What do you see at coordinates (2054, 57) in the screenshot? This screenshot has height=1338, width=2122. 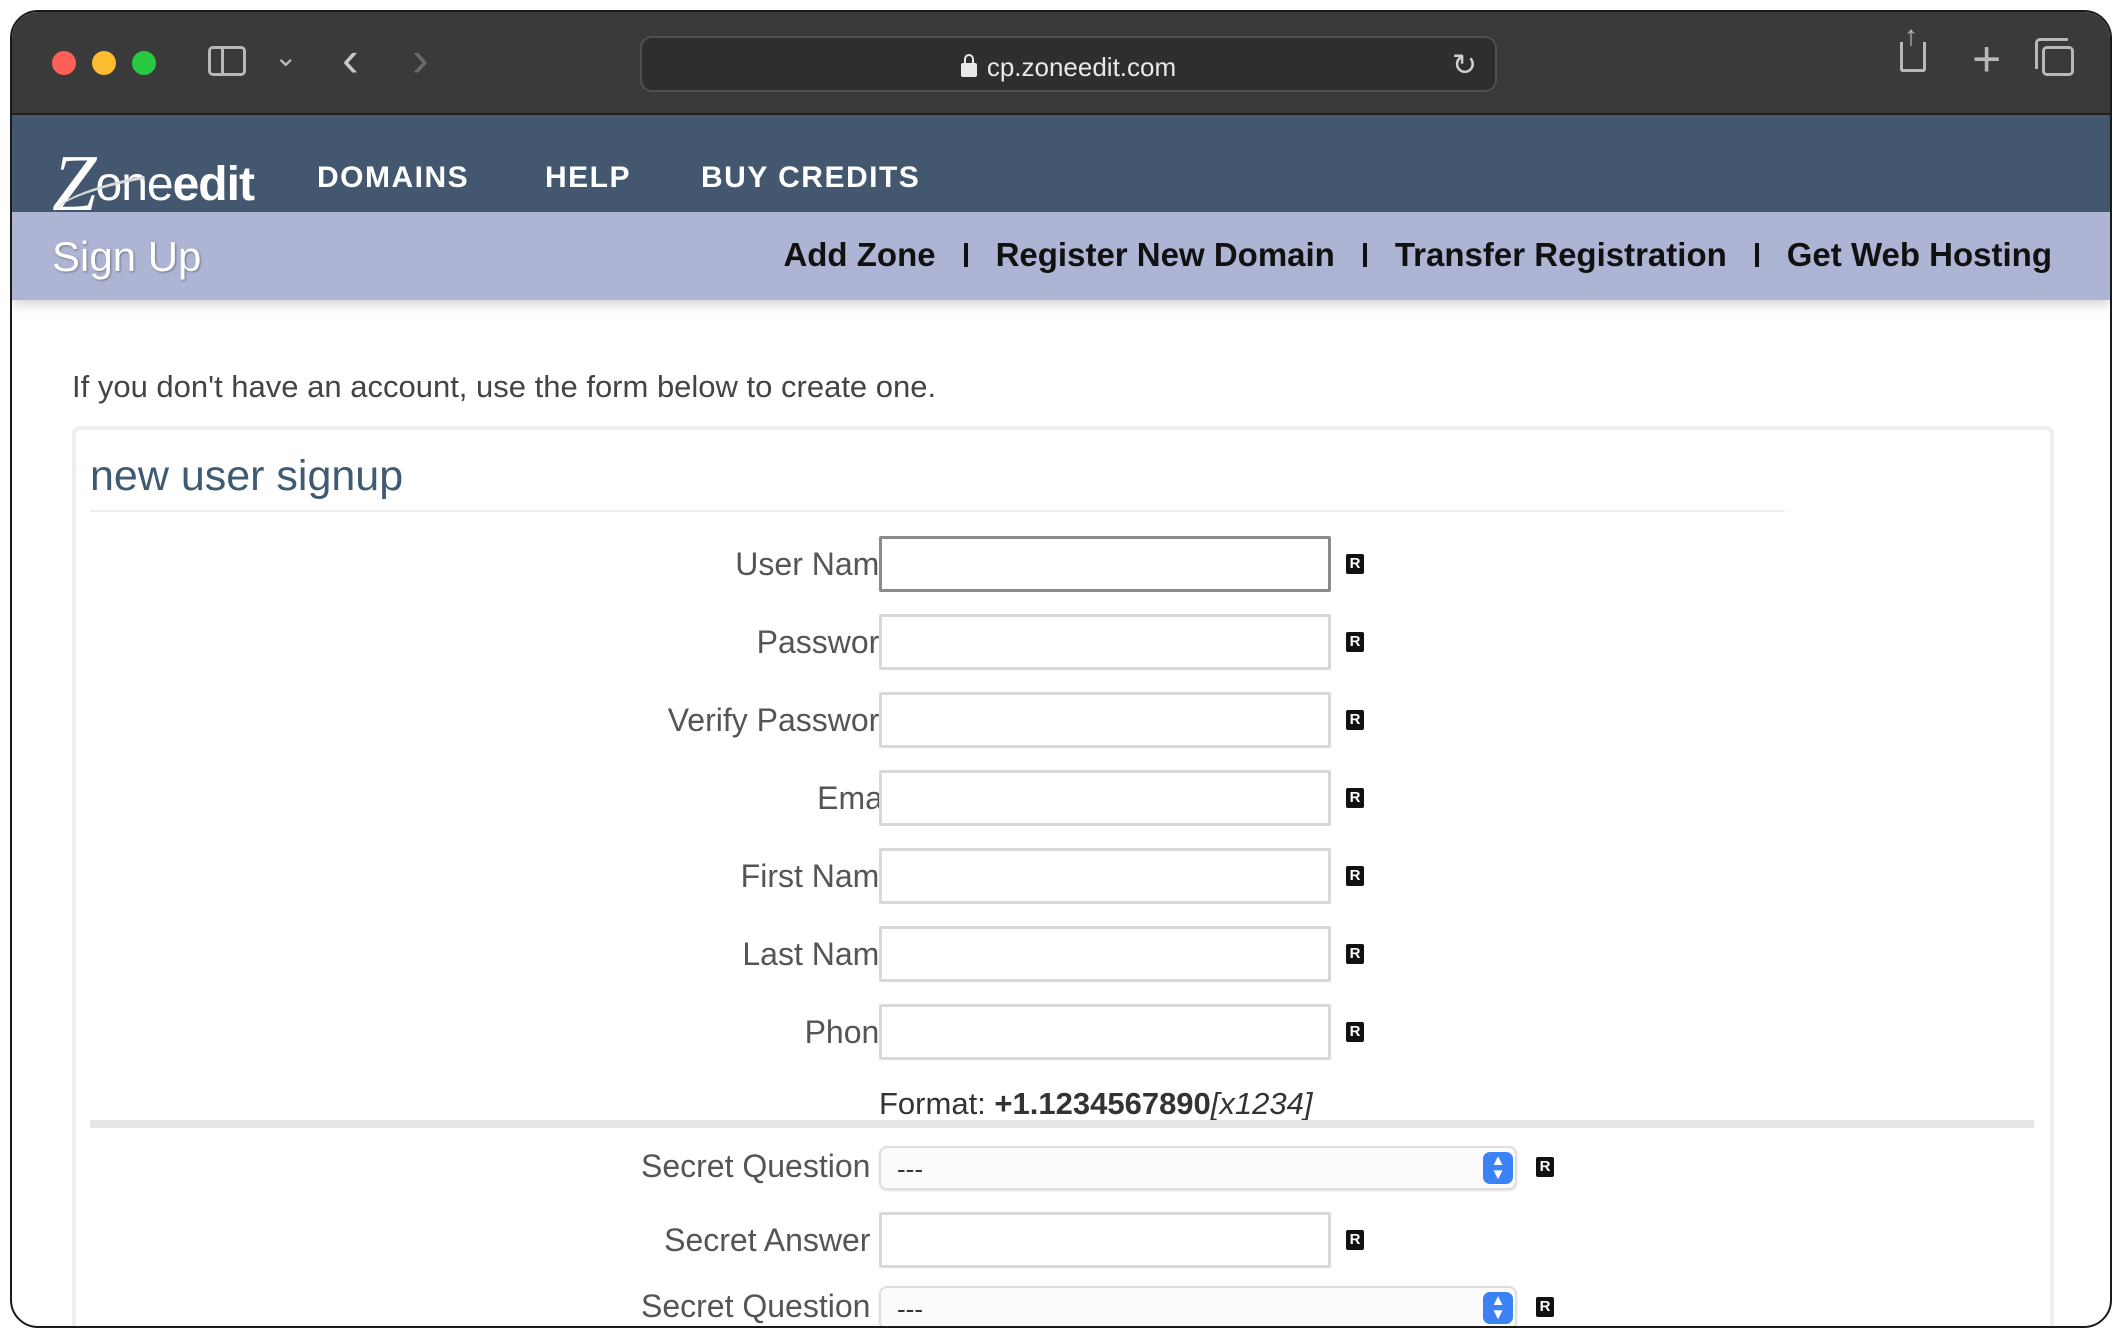 I see `tab-overview-icon` at bounding box center [2054, 57].